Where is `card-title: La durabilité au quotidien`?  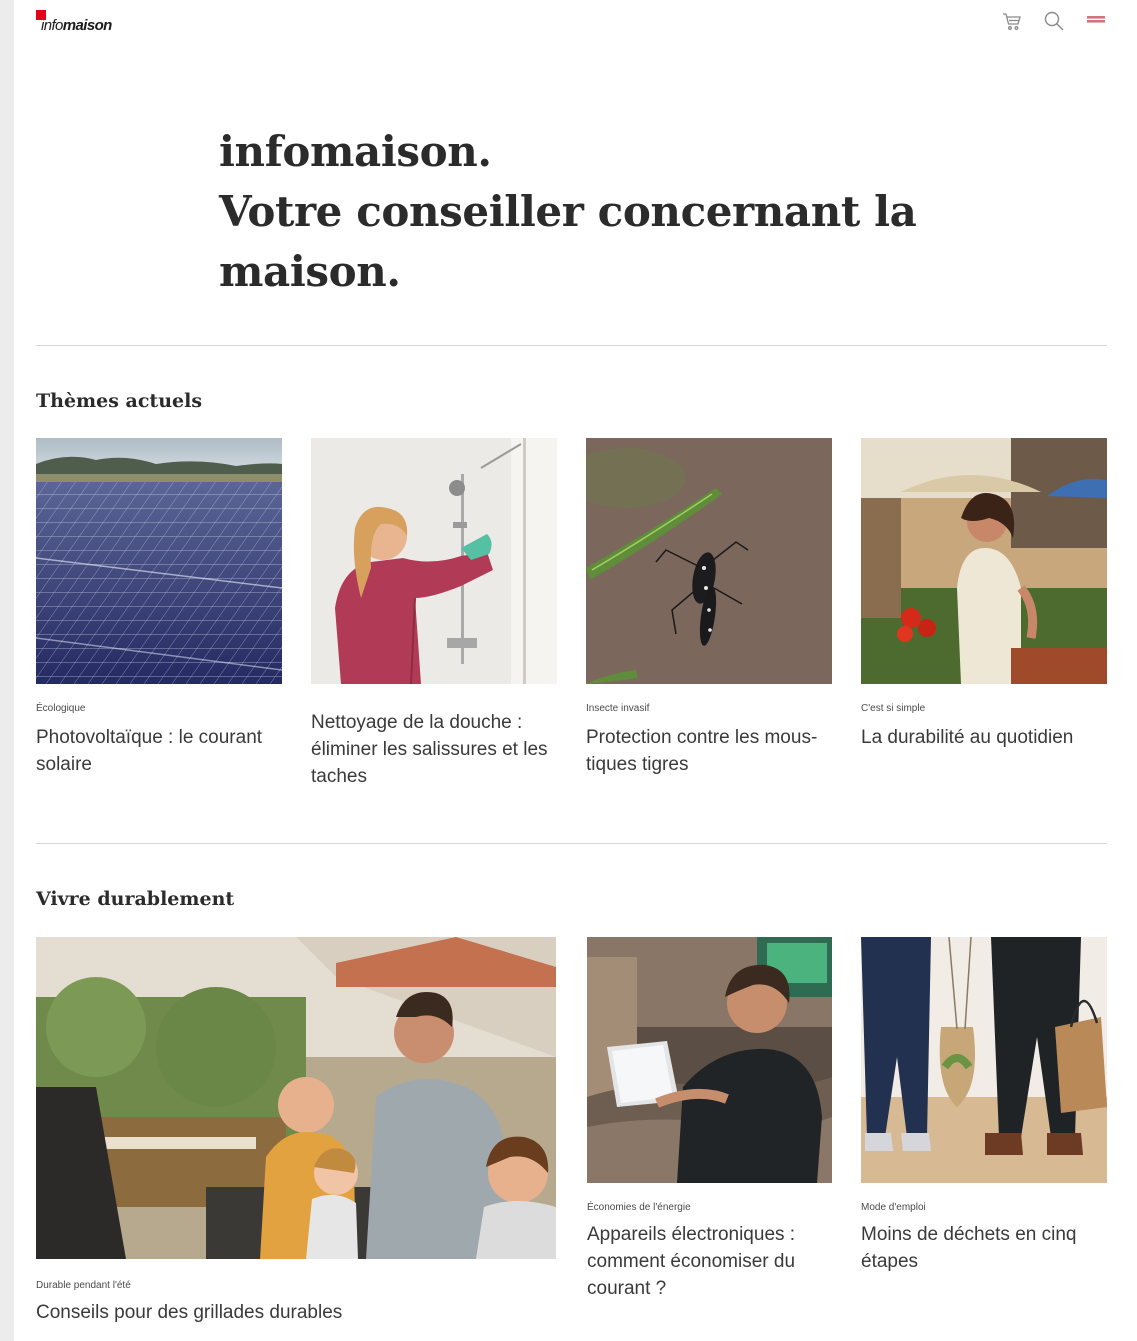 card-title: La durabilité au quotidien is located at coordinates (984, 737).